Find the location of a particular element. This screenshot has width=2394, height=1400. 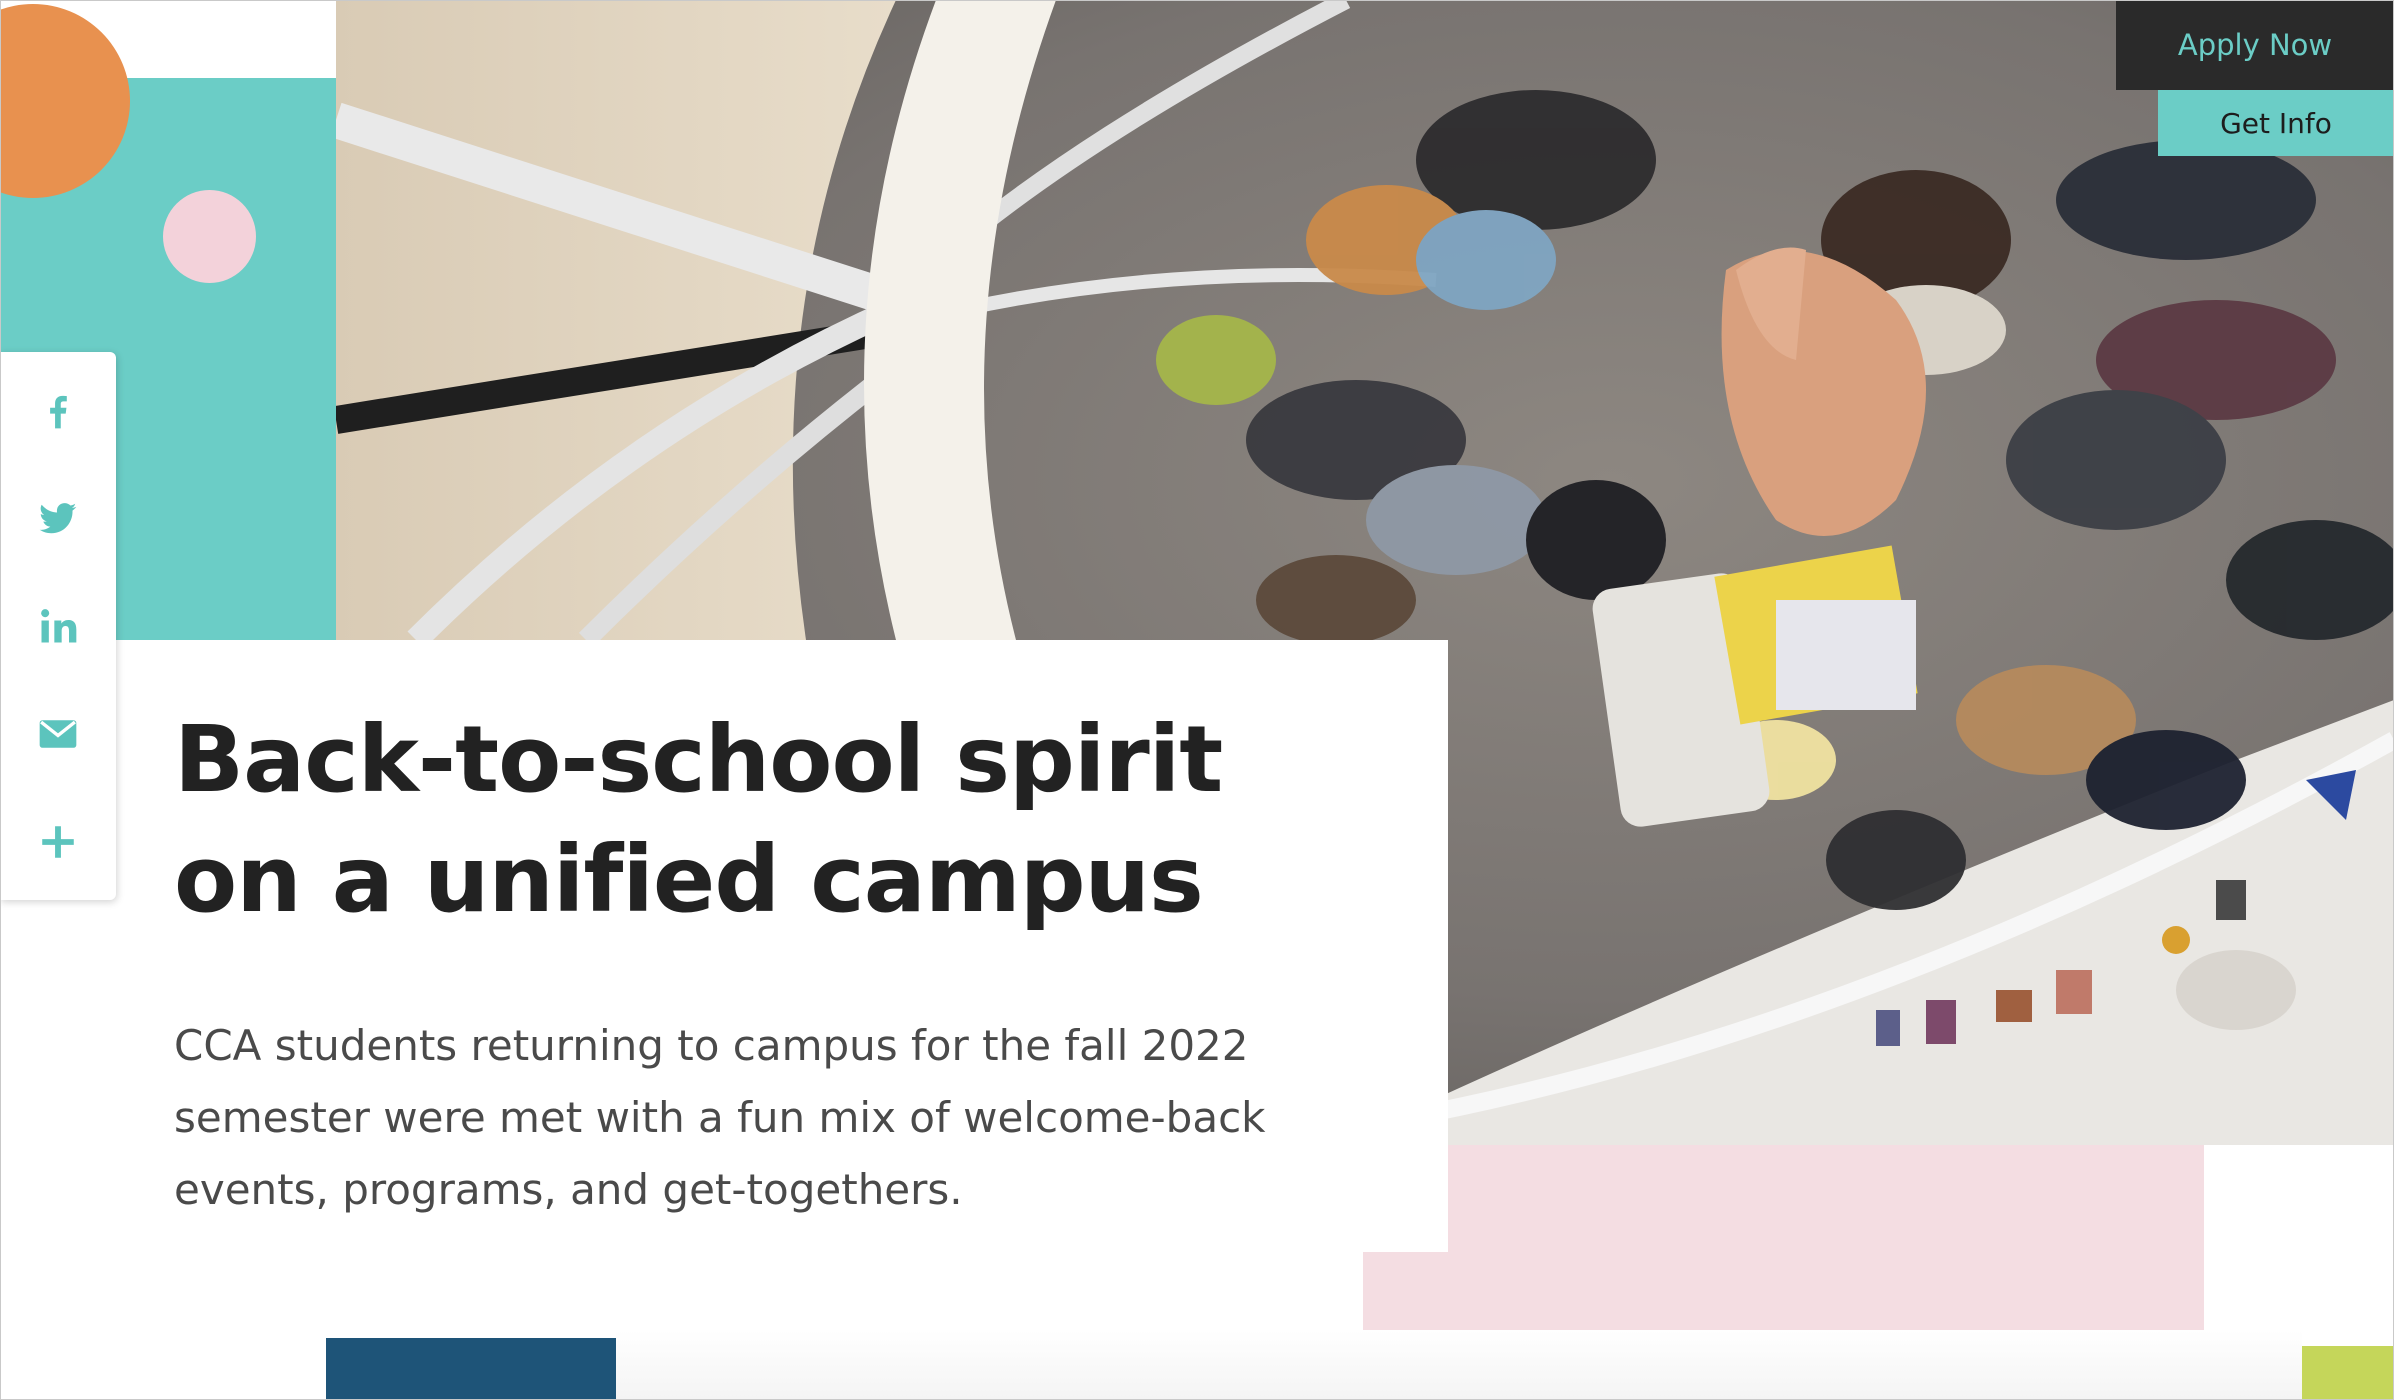

share-more-button is located at coordinates (58, 842).